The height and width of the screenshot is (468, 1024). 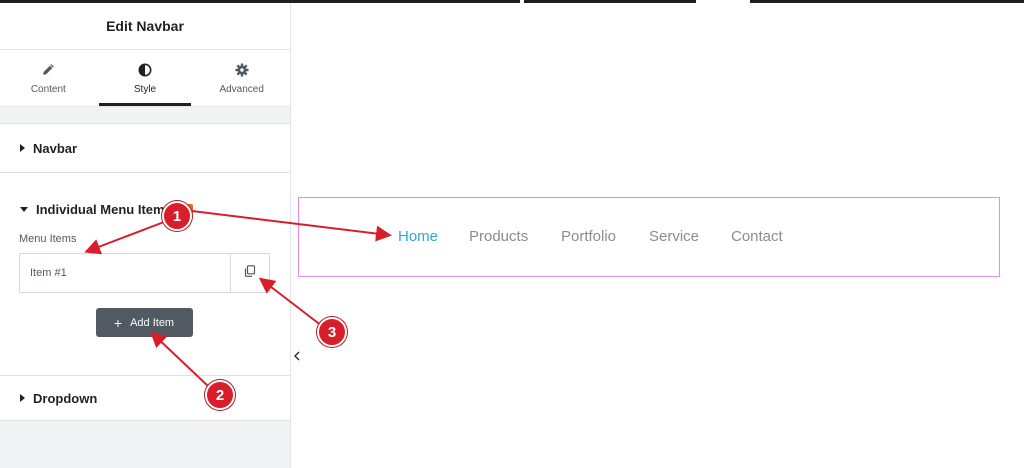 I want to click on panel-title: Edit Navbar, so click(x=145, y=26).